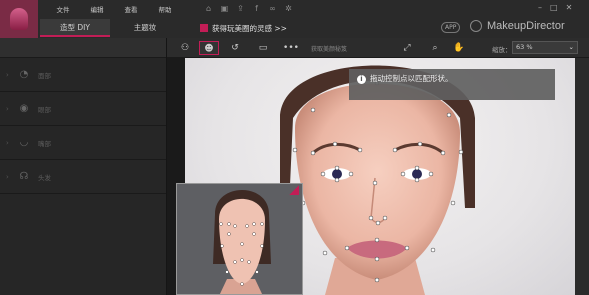  Describe the element at coordinates (209, 48) in the screenshot. I see `face-points-icon: ☻` at that location.